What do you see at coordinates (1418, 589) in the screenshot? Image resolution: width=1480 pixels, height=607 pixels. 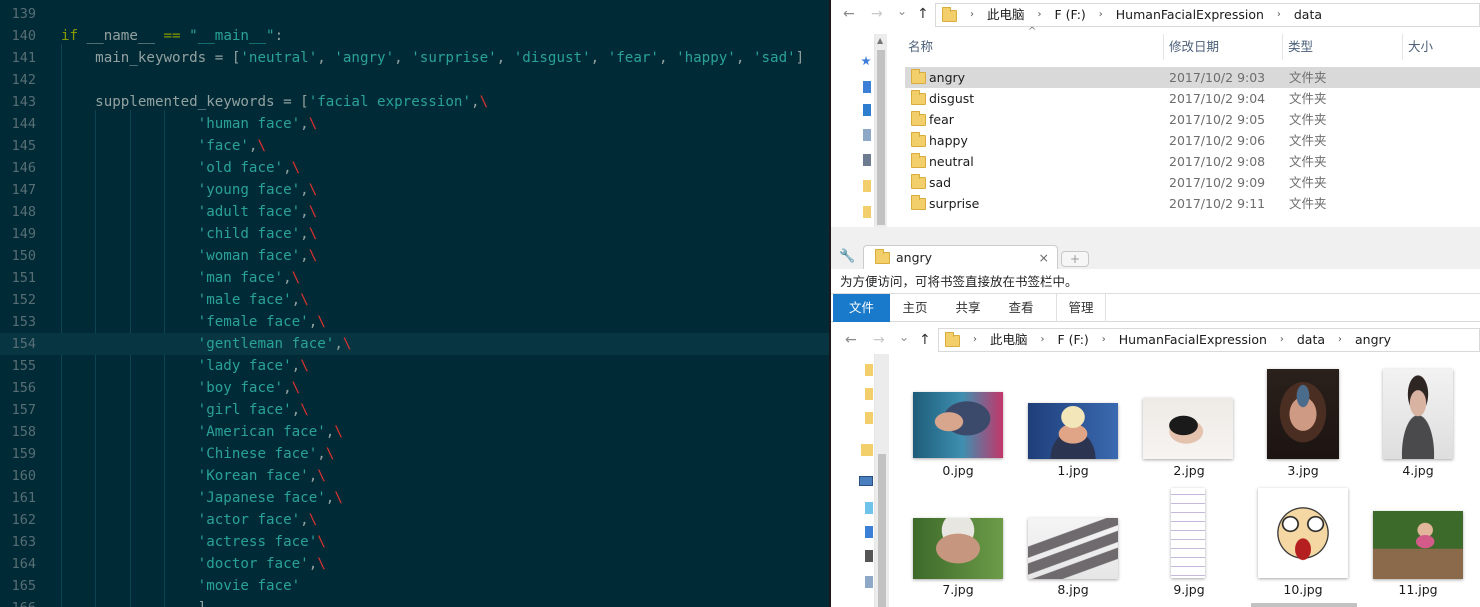 I see `thumbnail-label: 11.jpg` at bounding box center [1418, 589].